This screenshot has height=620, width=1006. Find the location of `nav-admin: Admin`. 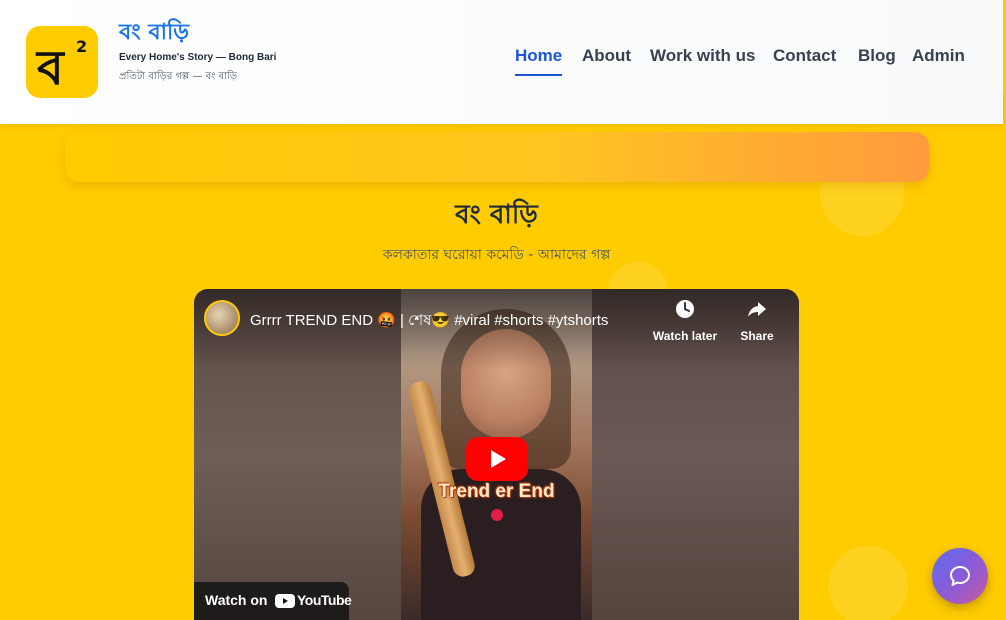

nav-admin: Admin is located at coordinates (938, 56).